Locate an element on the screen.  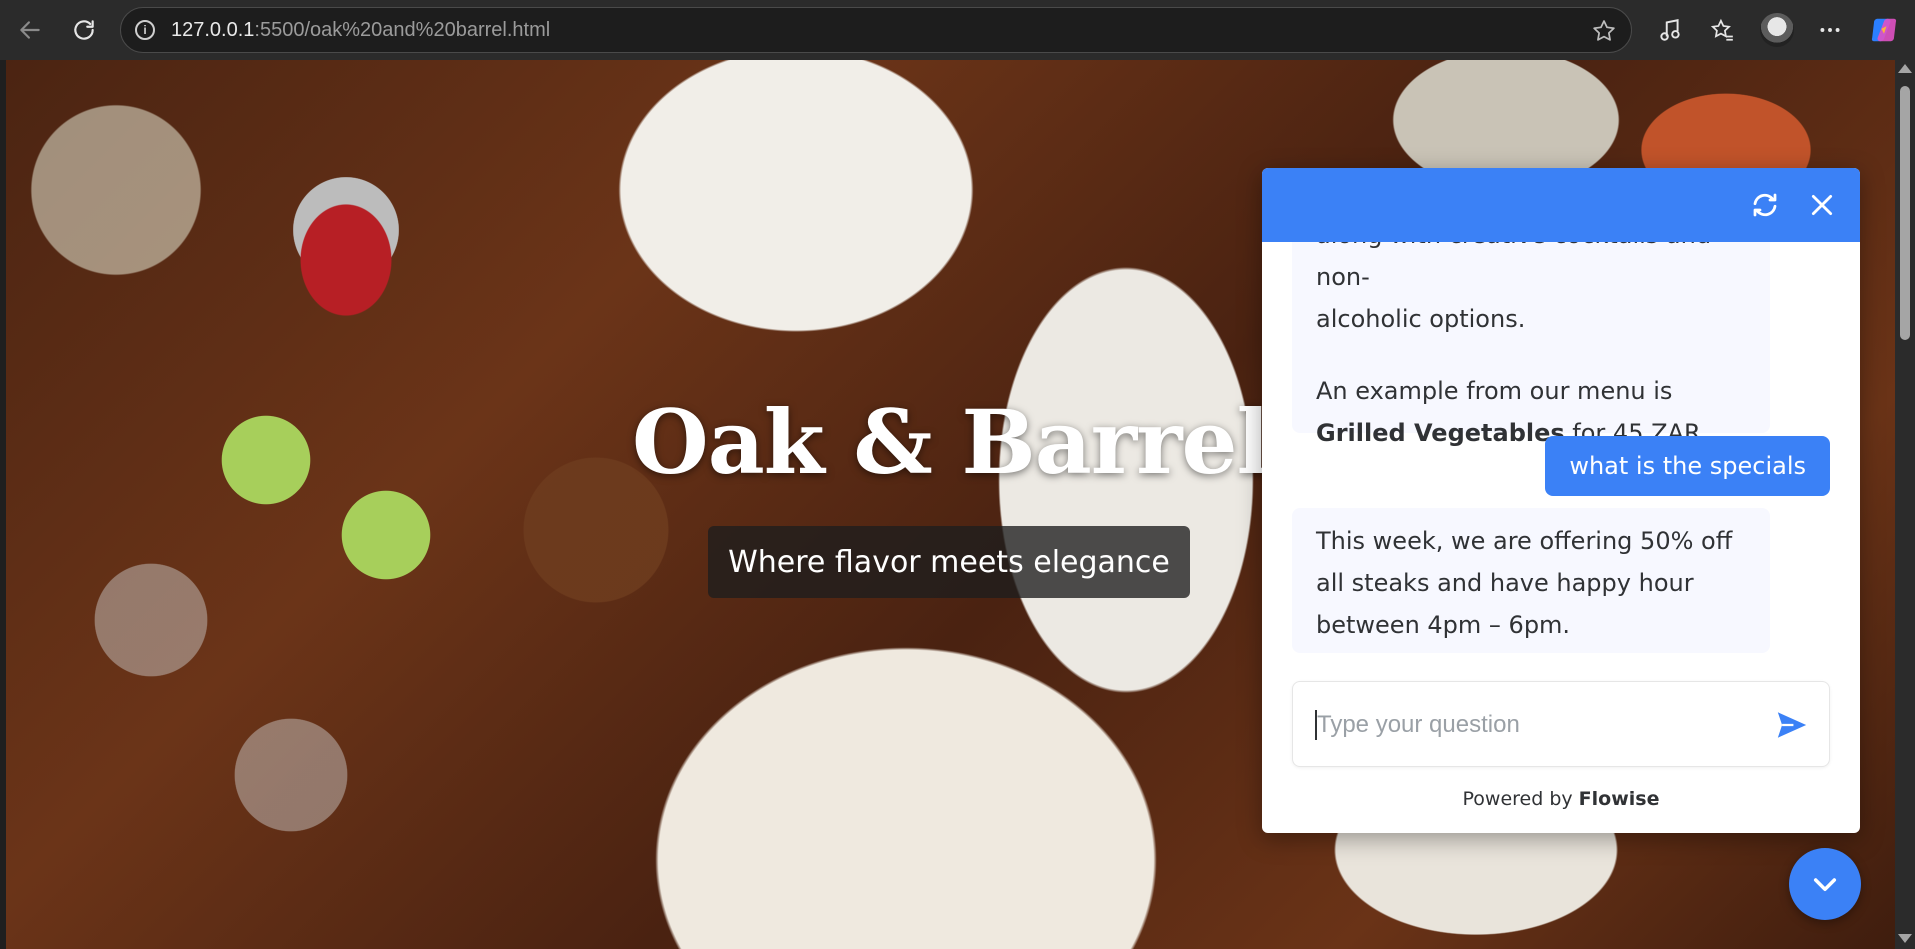
example-item: Grilled Vegetables is located at coordinates (1440, 433).